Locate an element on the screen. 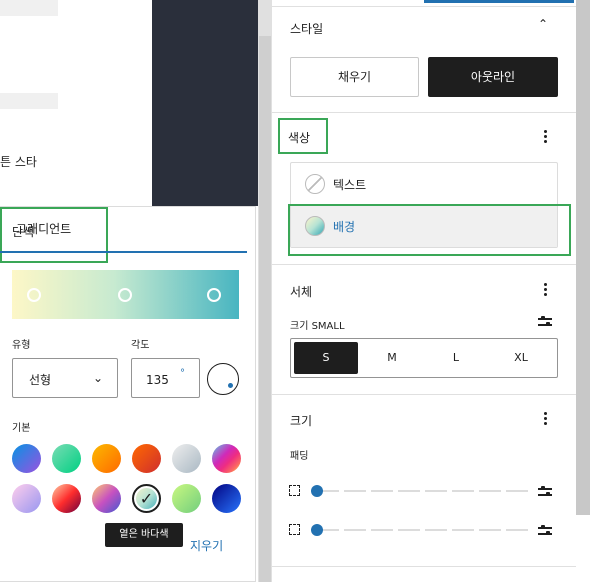 The width and height of the screenshot is (592, 582). padding-horizontal-icon is located at coordinates (294, 529).